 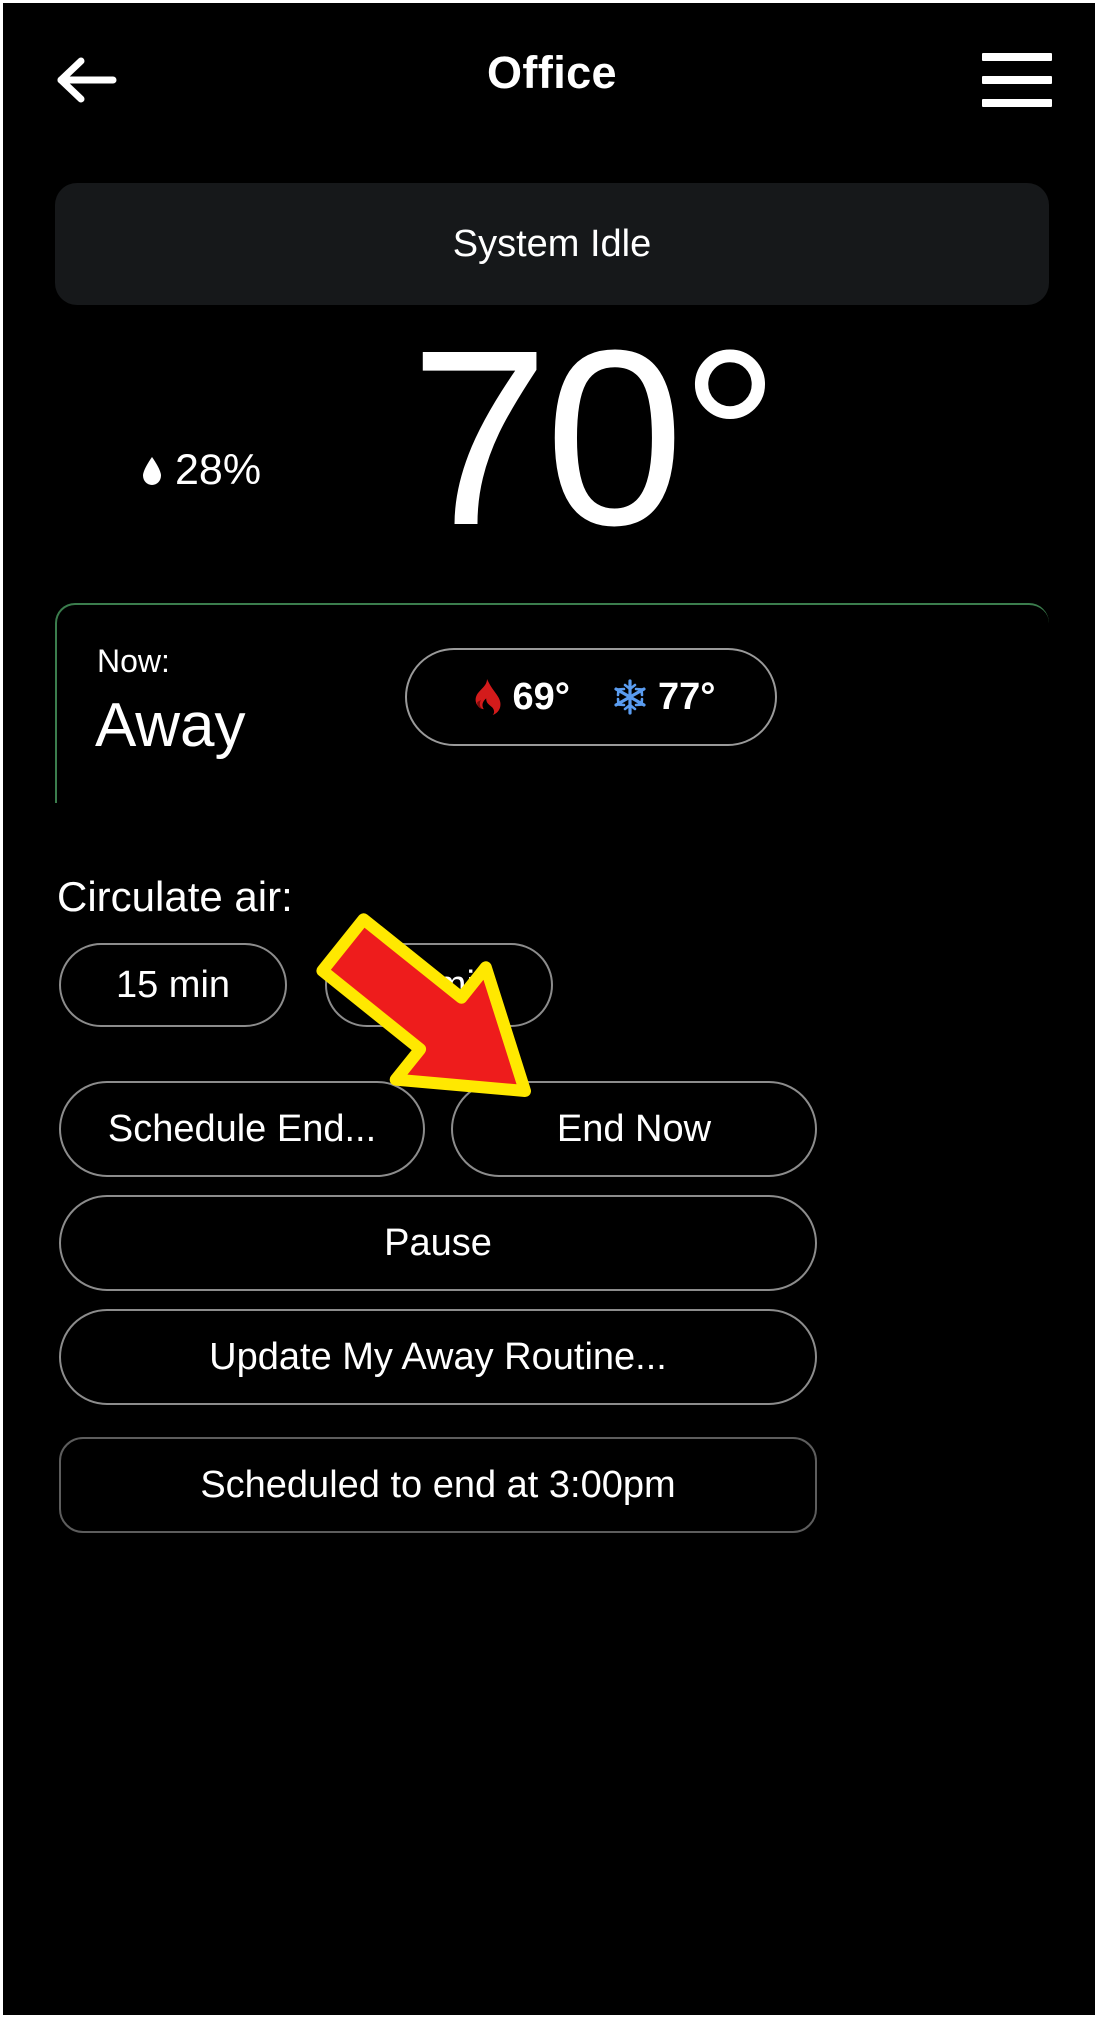 I want to click on system-status-label: System Idle, so click(x=552, y=243).